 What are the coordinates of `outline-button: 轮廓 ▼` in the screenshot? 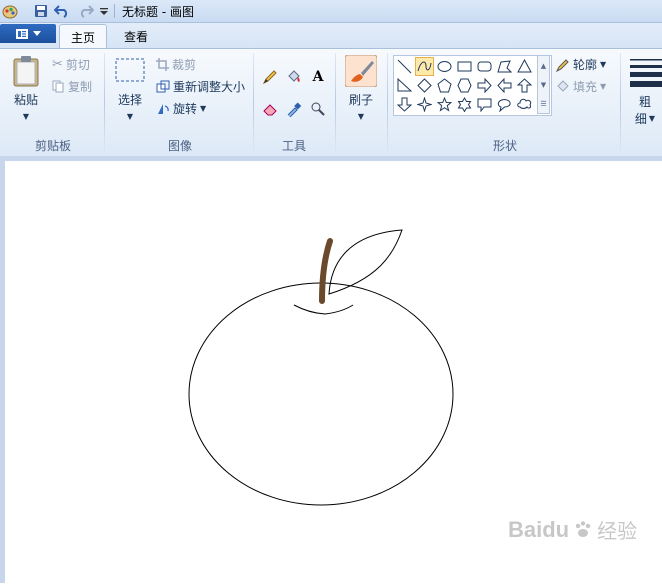 It's located at (581, 64).